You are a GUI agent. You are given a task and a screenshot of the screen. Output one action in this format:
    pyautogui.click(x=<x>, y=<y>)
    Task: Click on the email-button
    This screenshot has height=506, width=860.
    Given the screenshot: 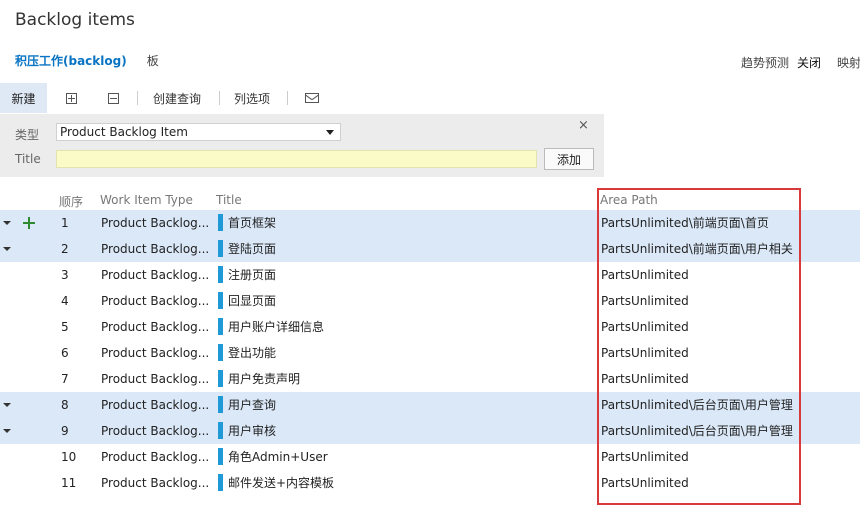 What is the action you would take?
    pyautogui.click(x=312, y=98)
    